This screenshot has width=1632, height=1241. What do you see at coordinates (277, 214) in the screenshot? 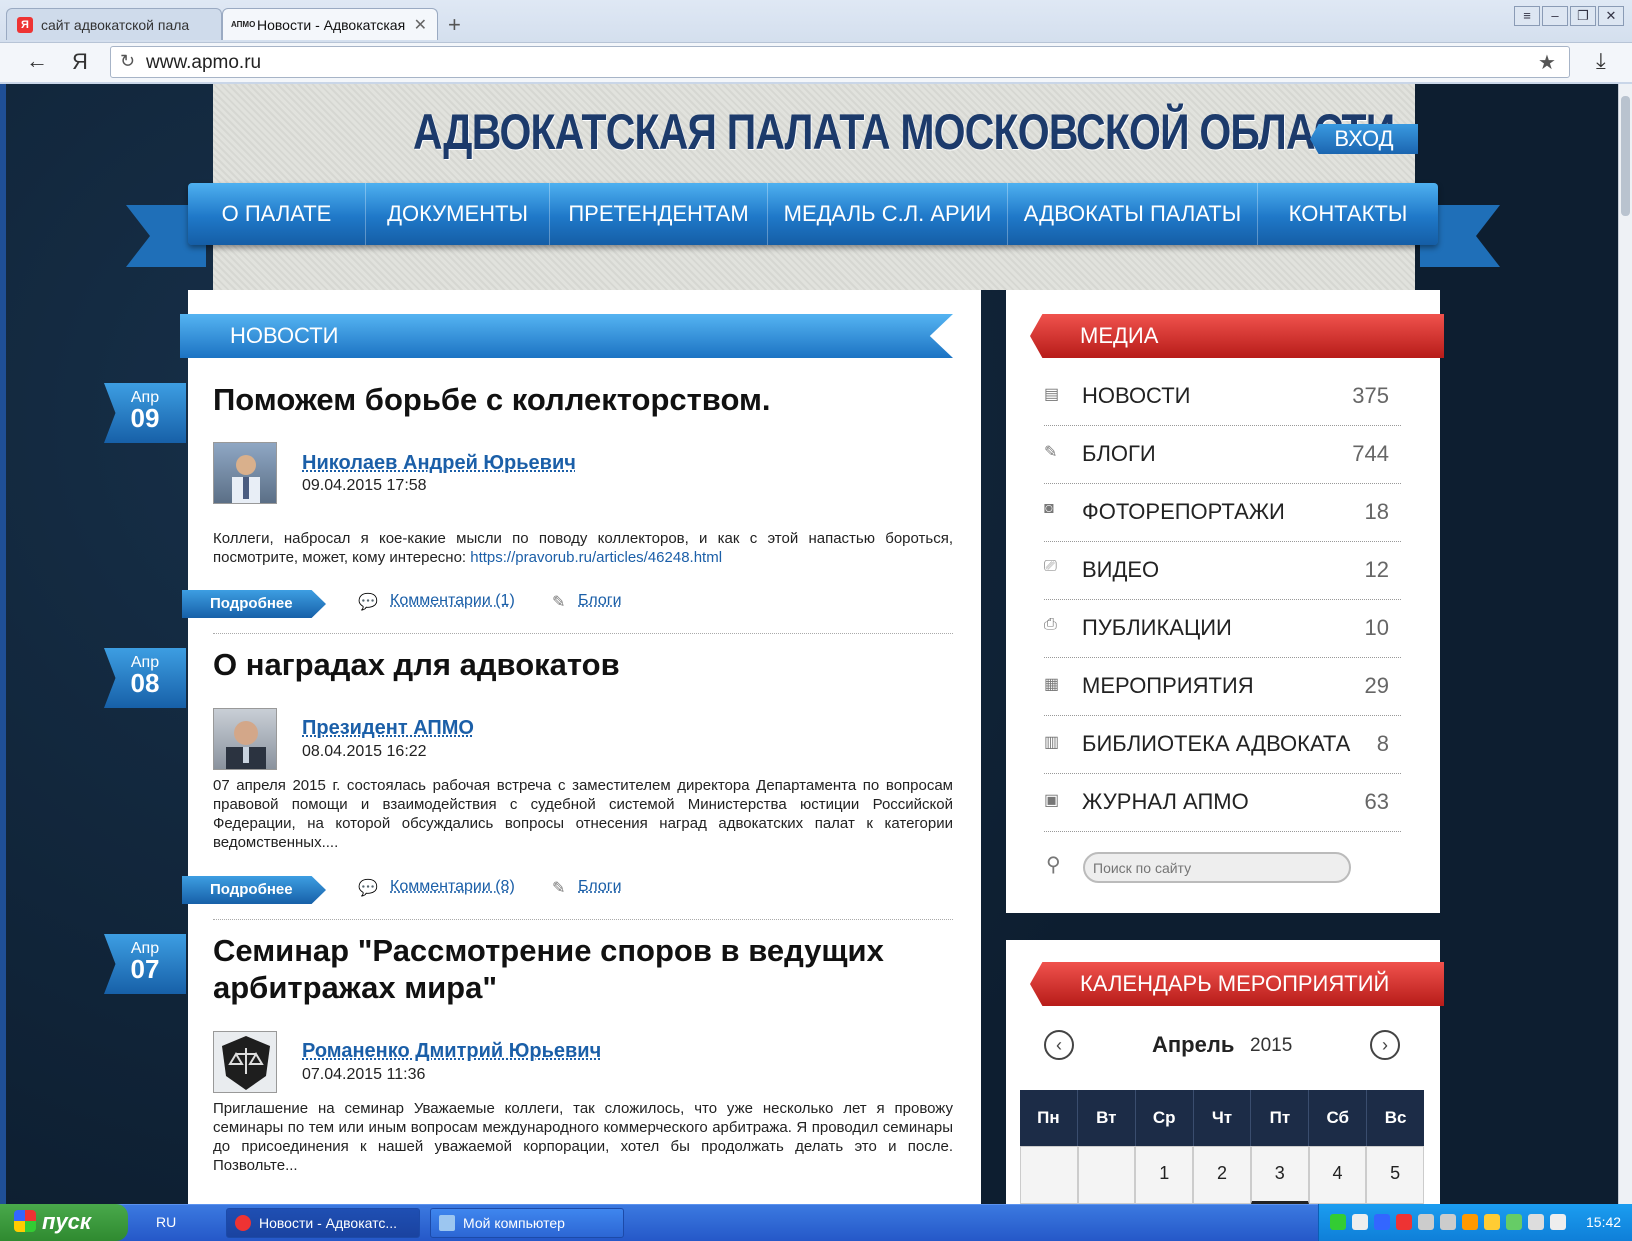
I see `nav-item-about: О ПАЛАТЕ` at bounding box center [277, 214].